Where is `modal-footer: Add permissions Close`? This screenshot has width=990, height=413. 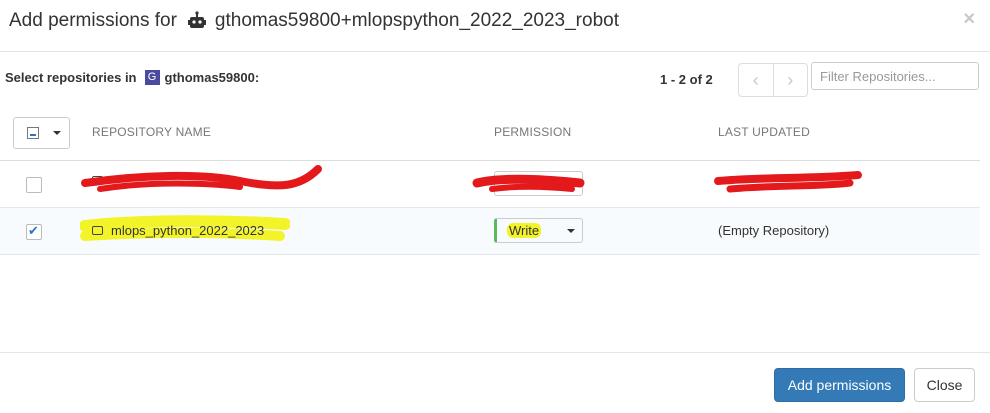 modal-footer: Add permissions Close is located at coordinates (495, 382).